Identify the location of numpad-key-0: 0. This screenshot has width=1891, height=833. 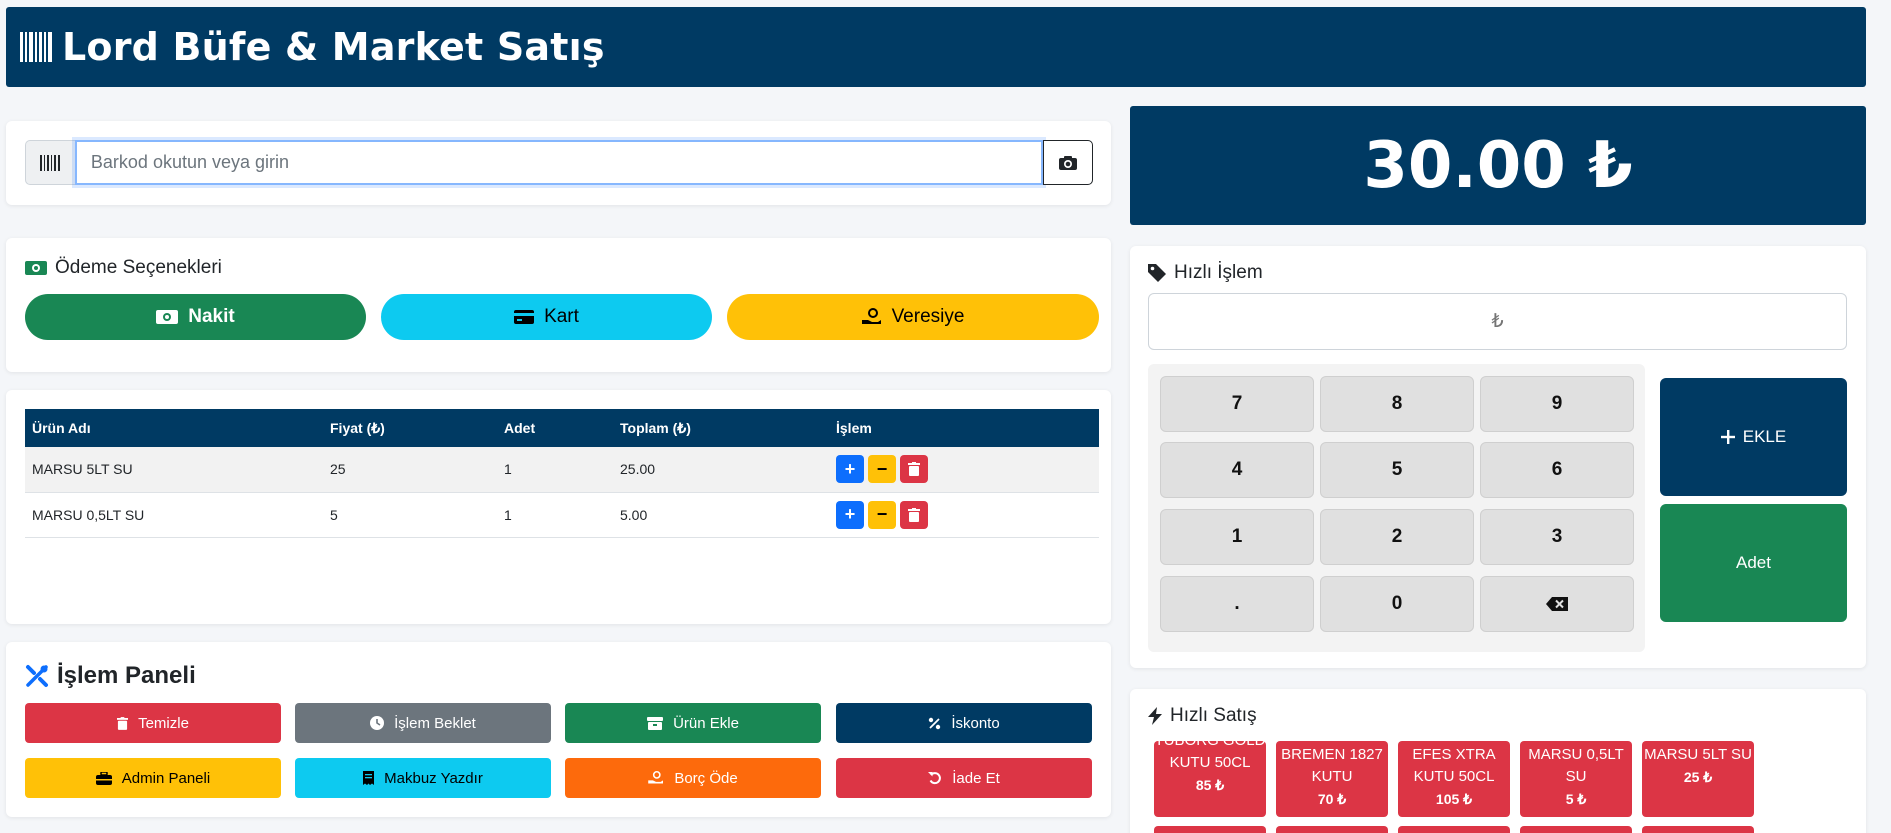
(1397, 604).